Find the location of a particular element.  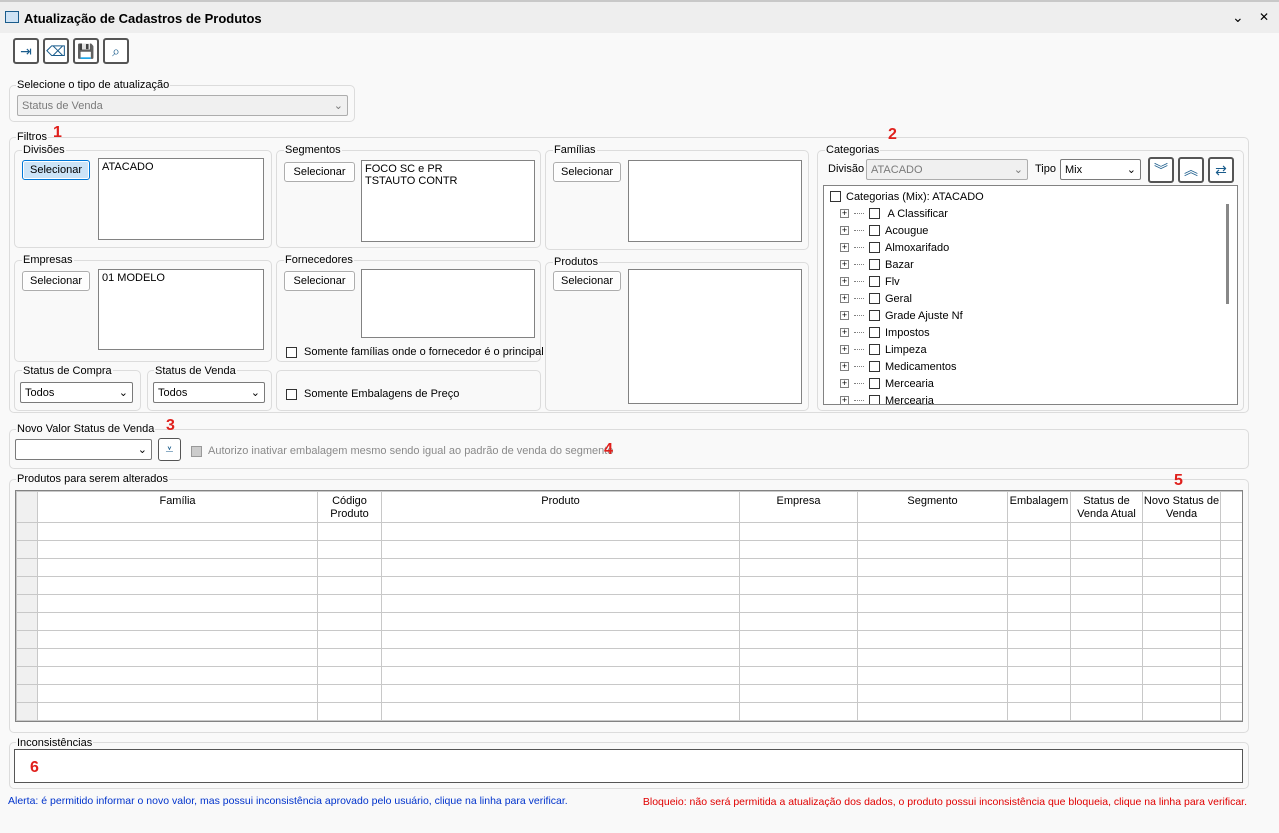

column-header: Status de Venda Atual is located at coordinates (1106, 507).